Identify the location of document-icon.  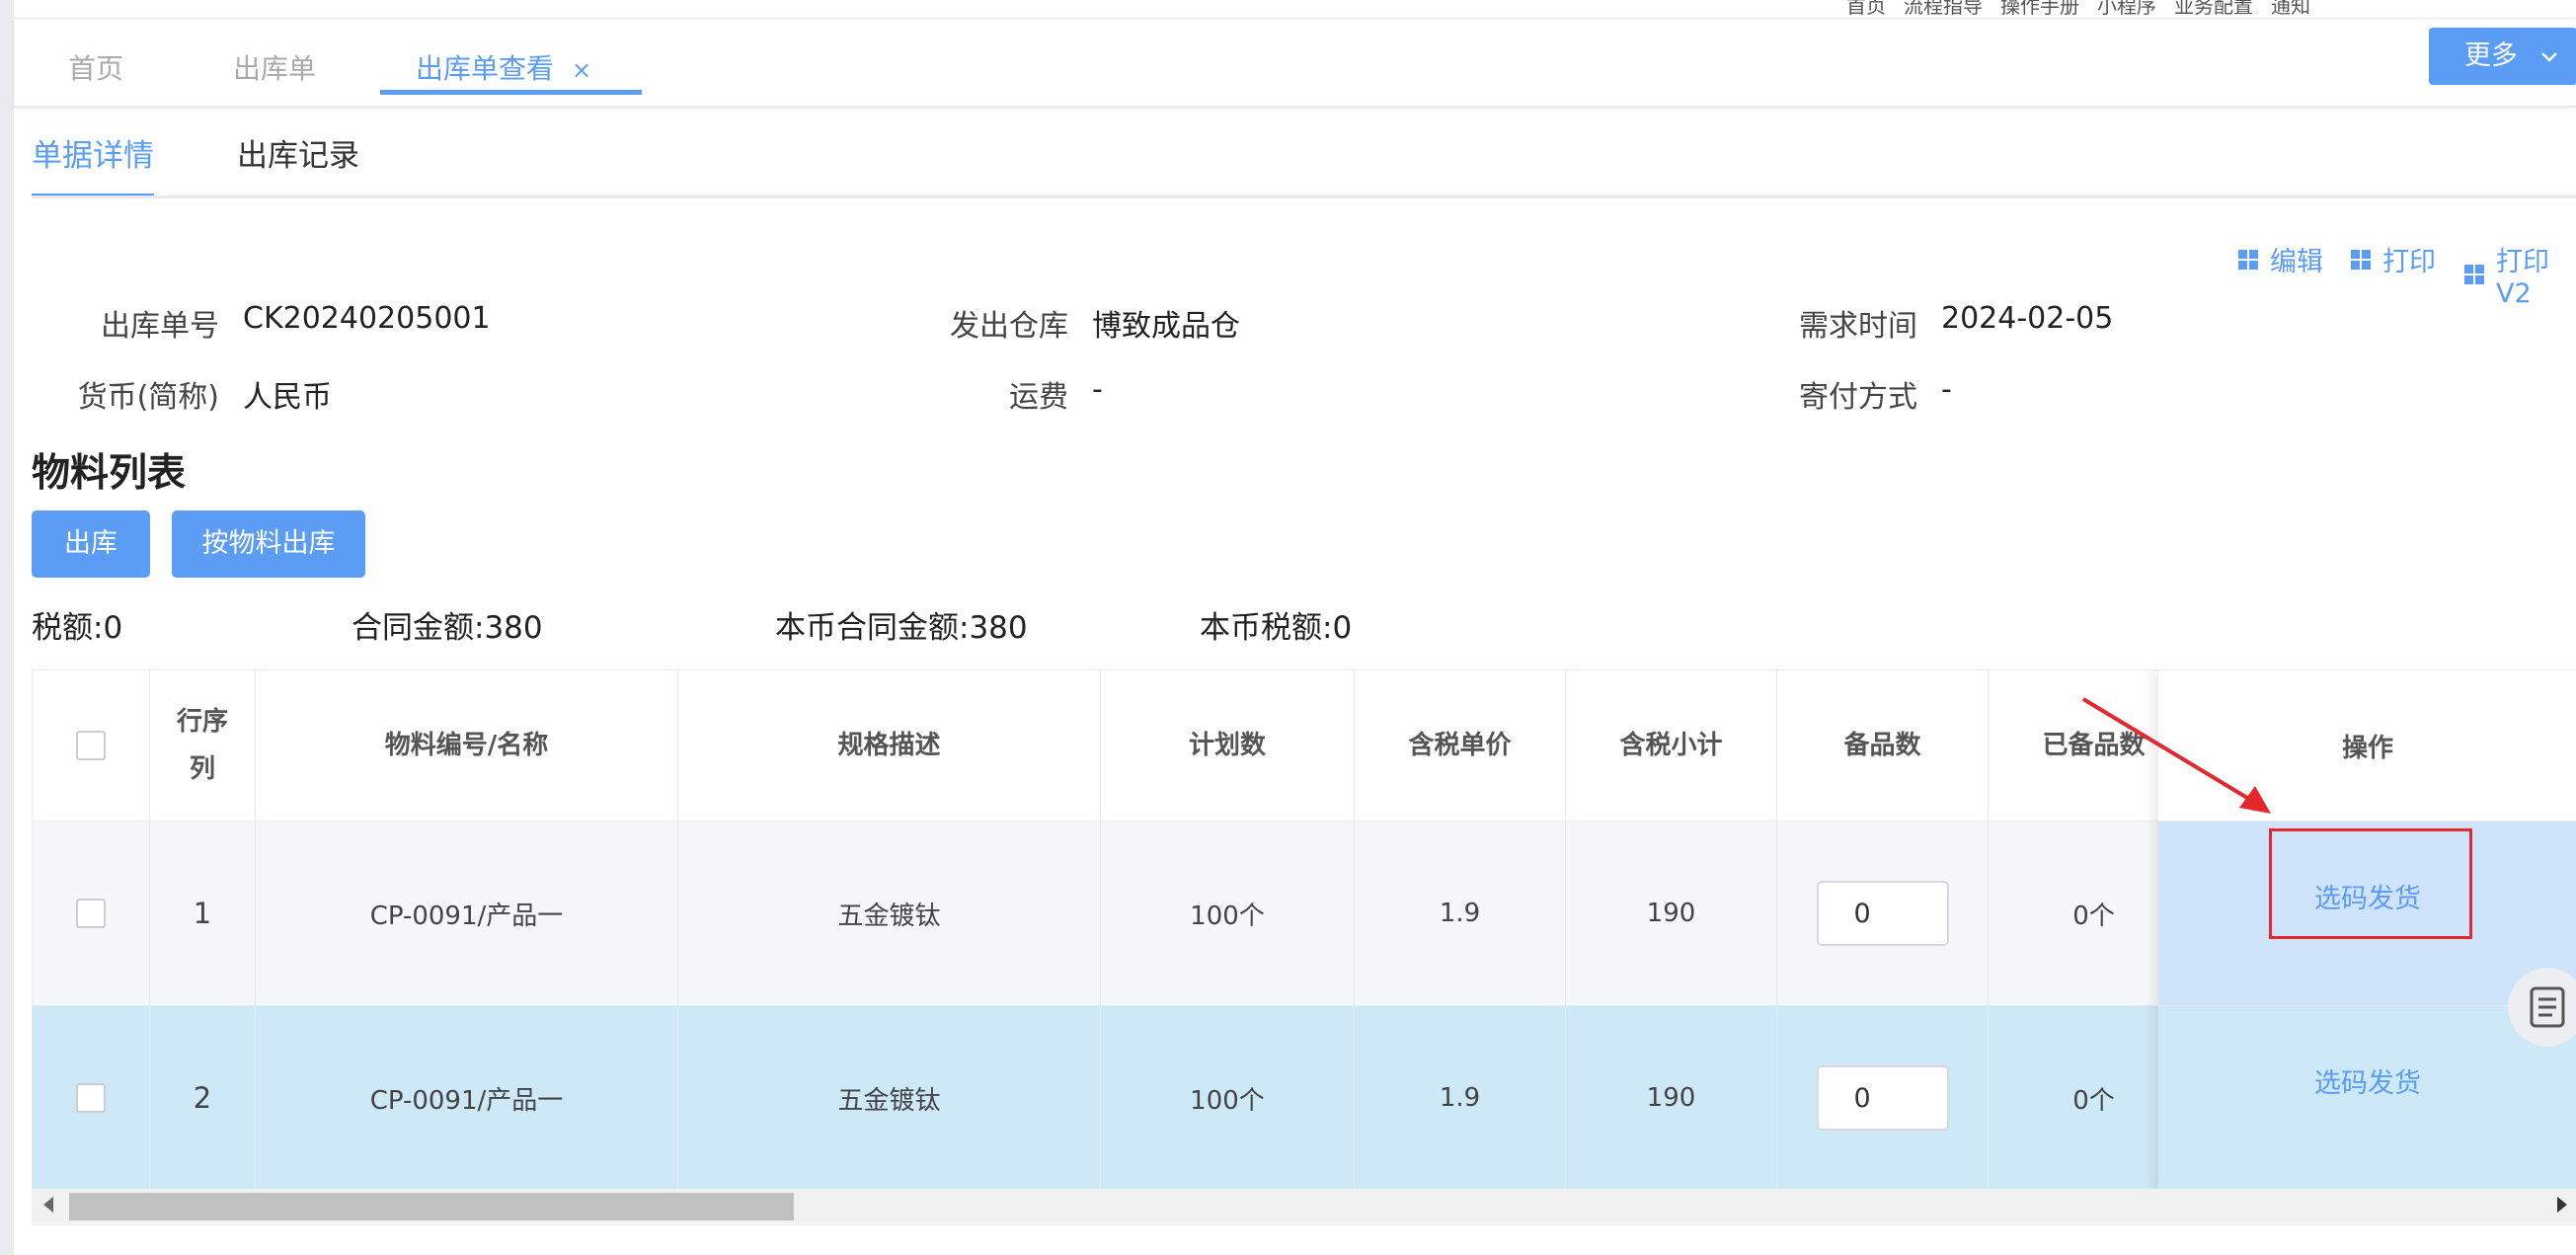
(2547, 1007).